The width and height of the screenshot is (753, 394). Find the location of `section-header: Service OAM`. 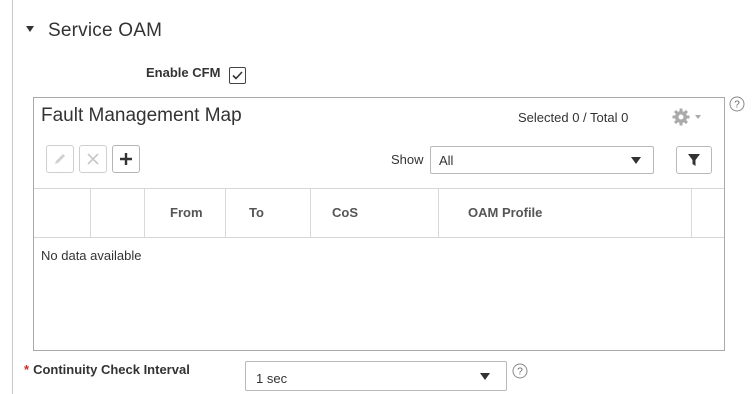

section-header: Service OAM is located at coordinates (94, 31).